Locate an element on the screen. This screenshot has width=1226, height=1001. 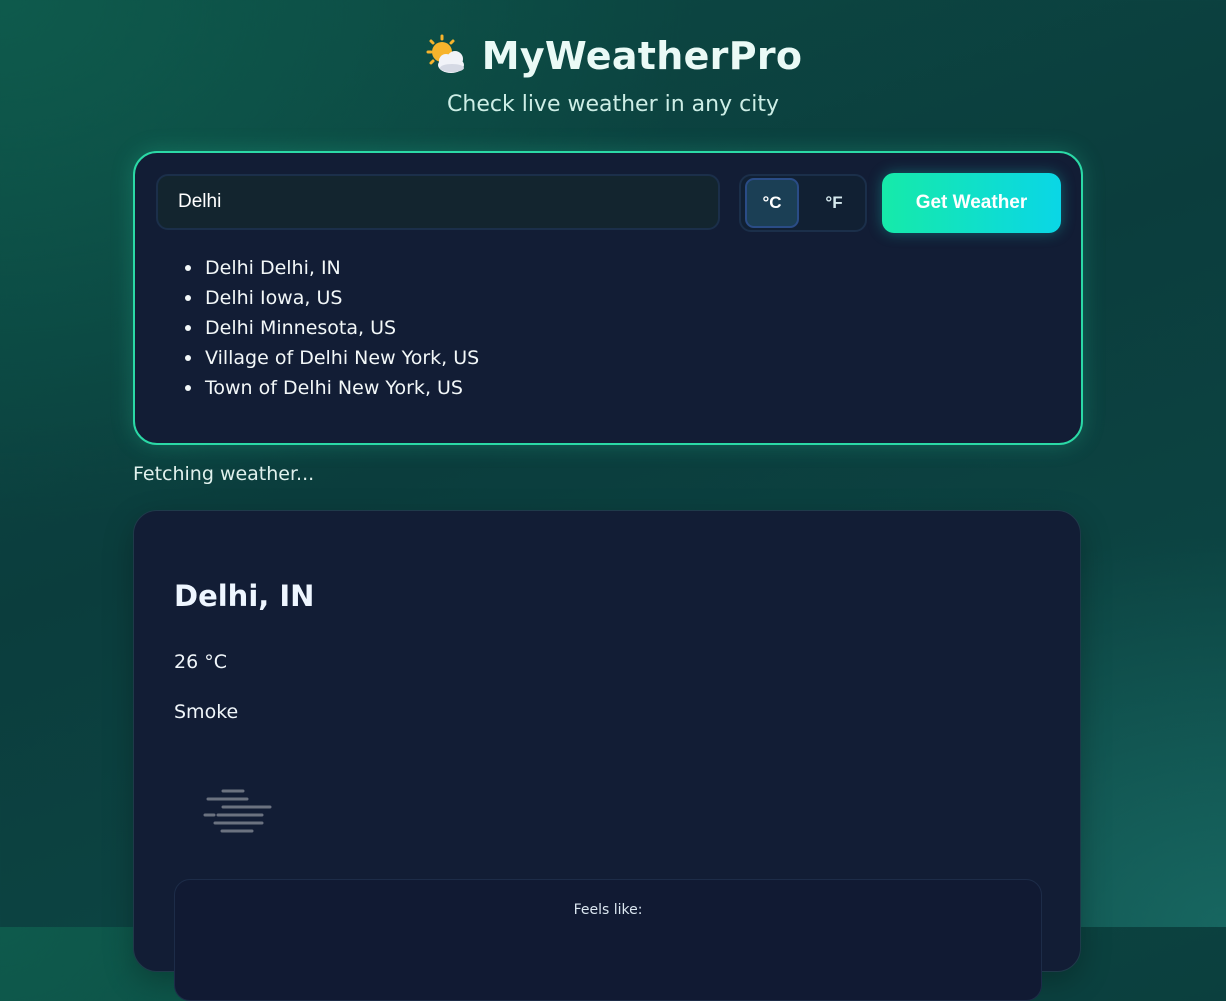
get-weather-button: Get Weather is located at coordinates (971, 203).